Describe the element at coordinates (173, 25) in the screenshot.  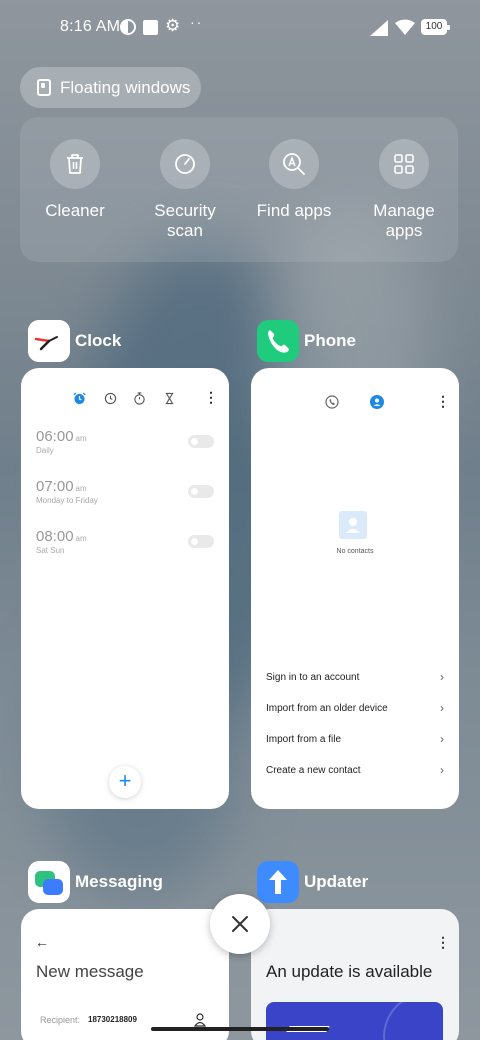
I see `settings-gear-icon: ⚙` at that location.